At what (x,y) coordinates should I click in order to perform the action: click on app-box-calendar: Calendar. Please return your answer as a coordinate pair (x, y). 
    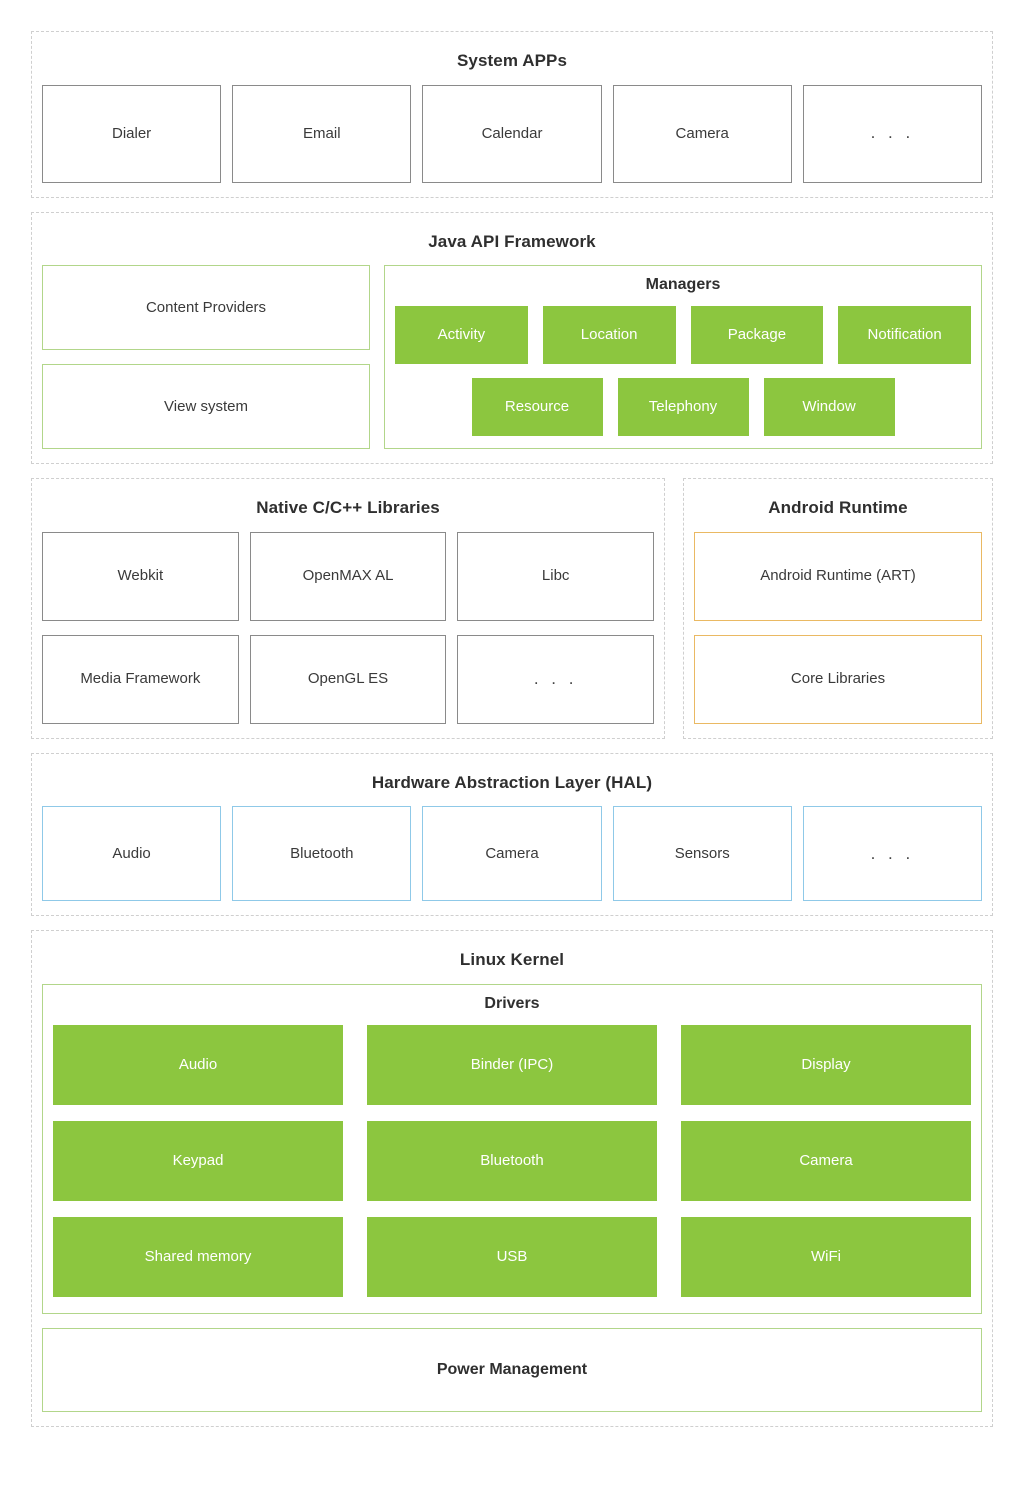
    Looking at the image, I should click on (512, 133).